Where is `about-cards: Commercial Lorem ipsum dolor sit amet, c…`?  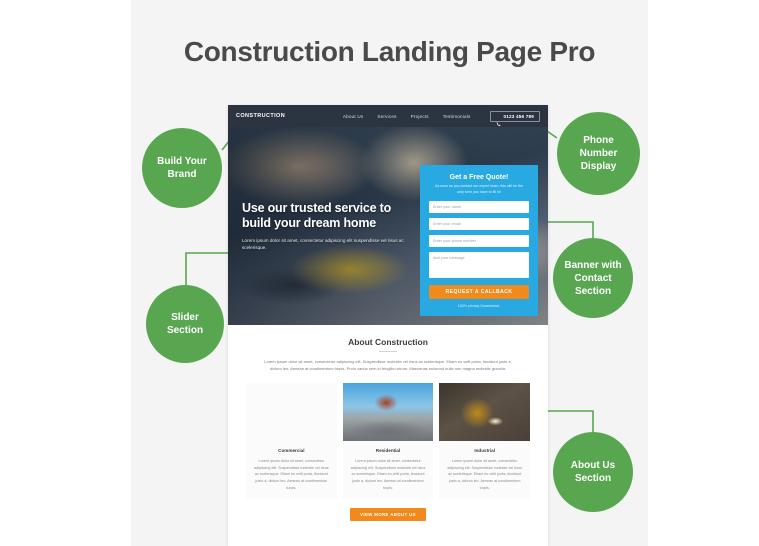
about-cards: Commercial Lorem ipsum dolor sit amet, c… is located at coordinates (388, 440).